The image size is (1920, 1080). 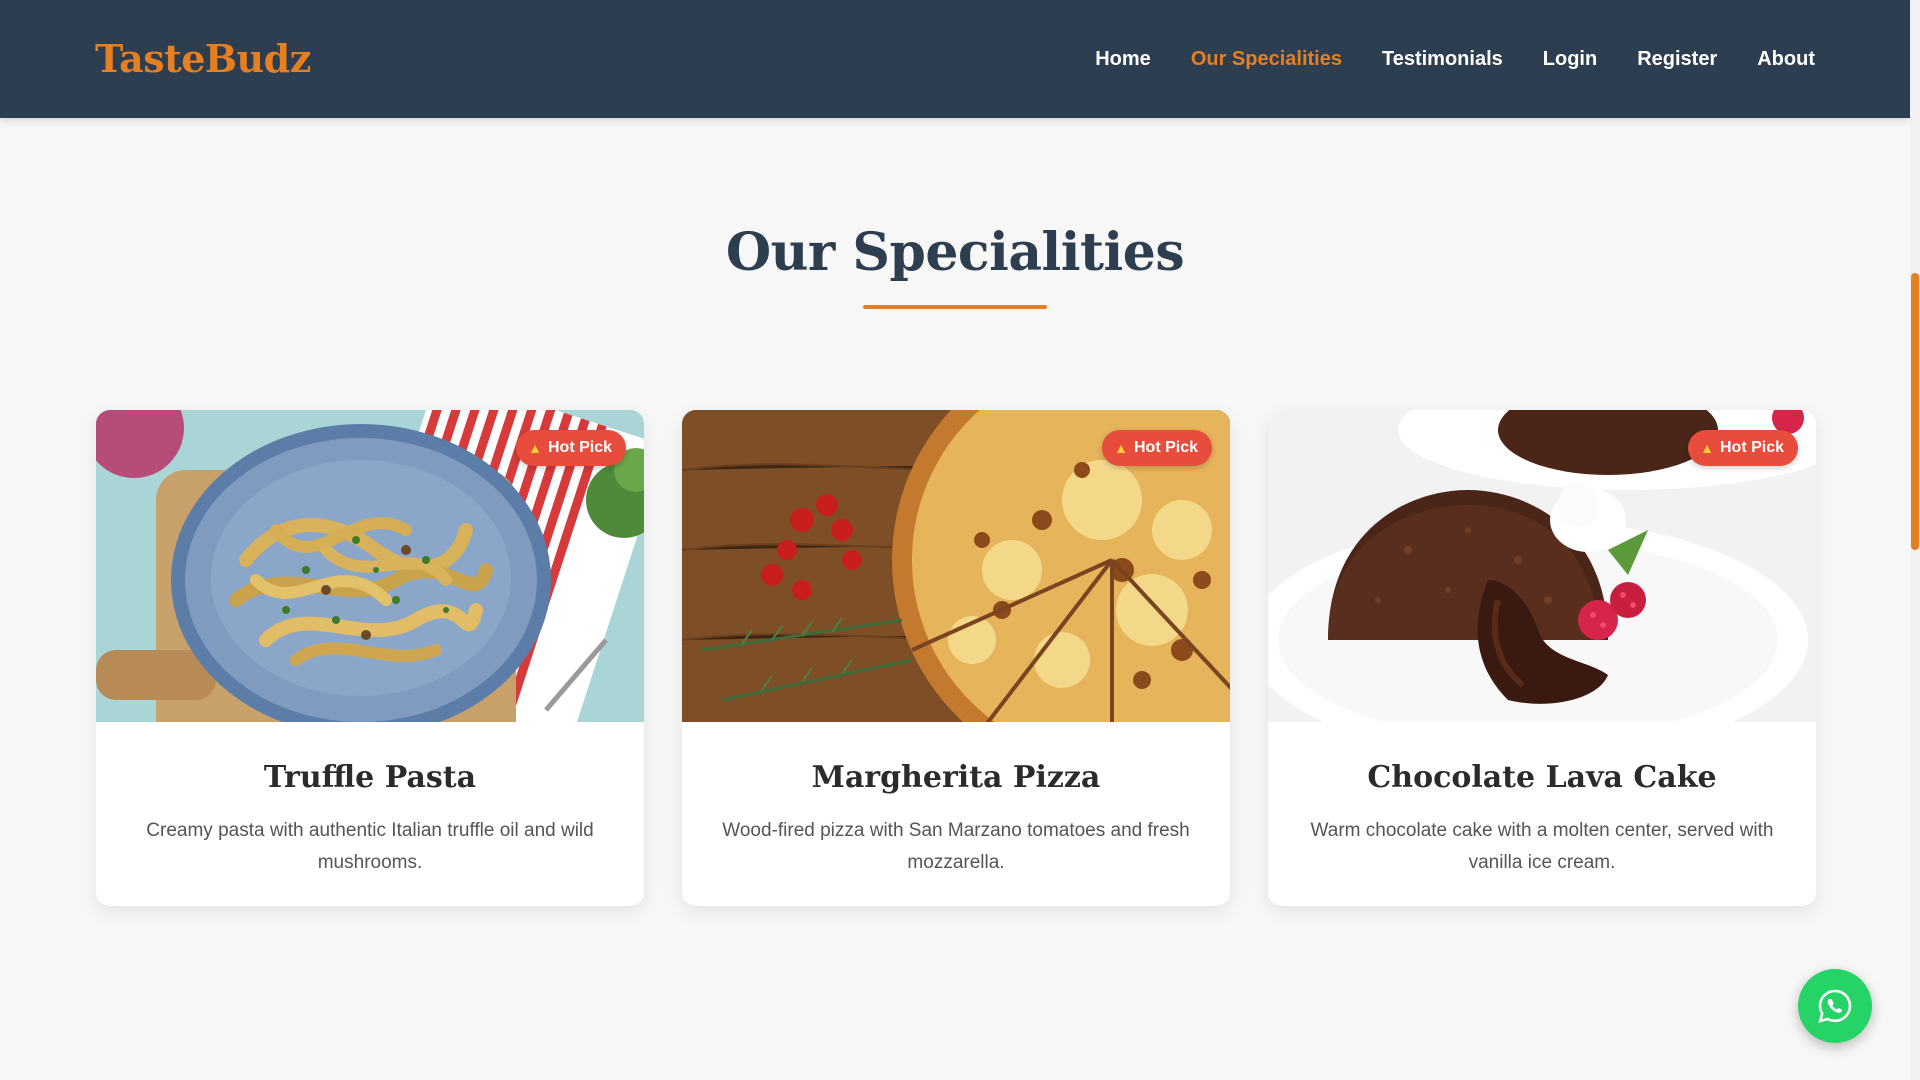 What do you see at coordinates (956, 566) in the screenshot?
I see `margherita-pizza-image: ▲ Hot Pick` at bounding box center [956, 566].